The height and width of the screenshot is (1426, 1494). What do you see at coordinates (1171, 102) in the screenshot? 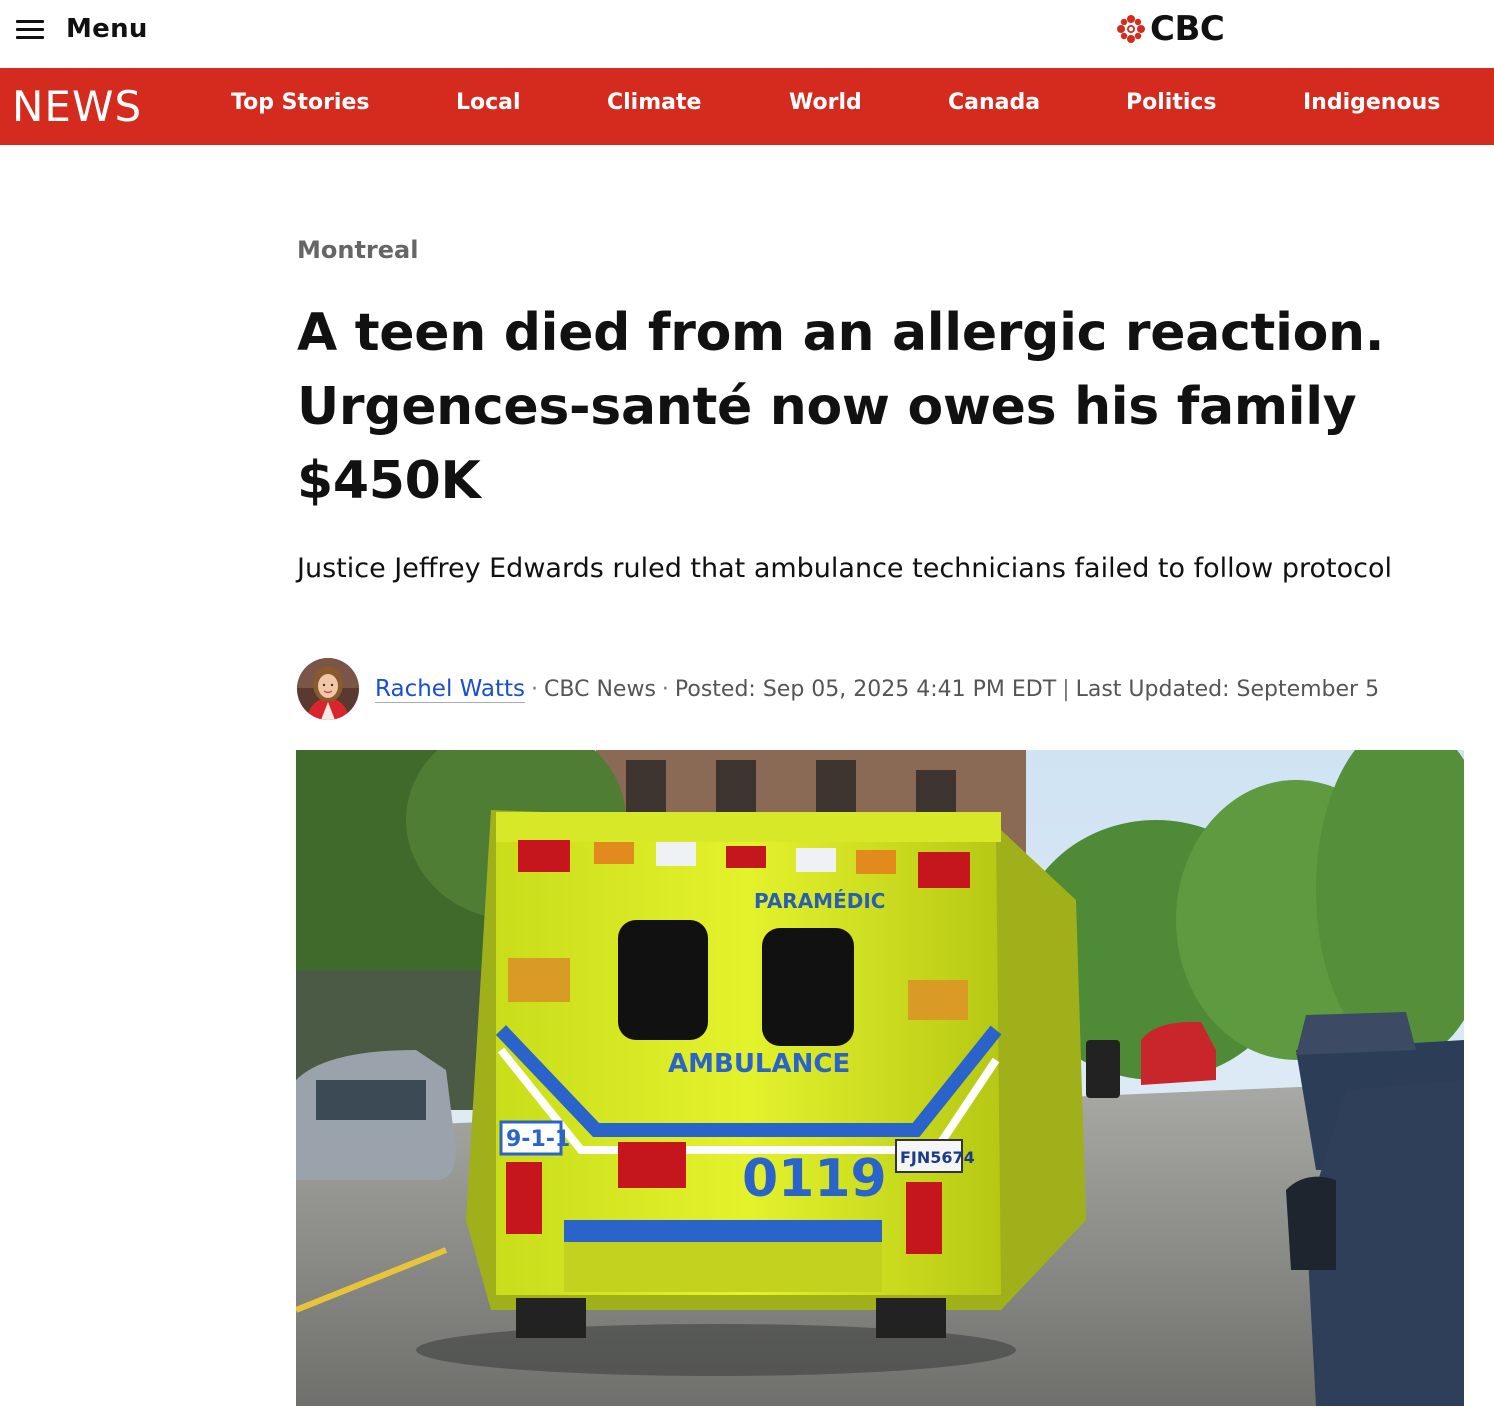
I see `nav-politics: Politics` at bounding box center [1171, 102].